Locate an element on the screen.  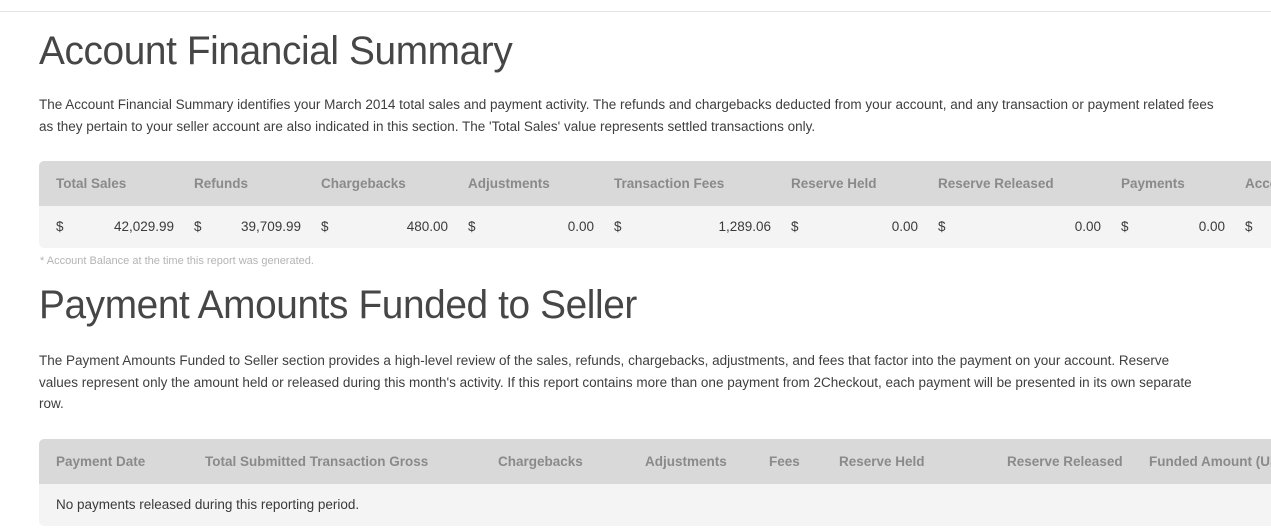
column-header-payments: Payments is located at coordinates (1173, 183).